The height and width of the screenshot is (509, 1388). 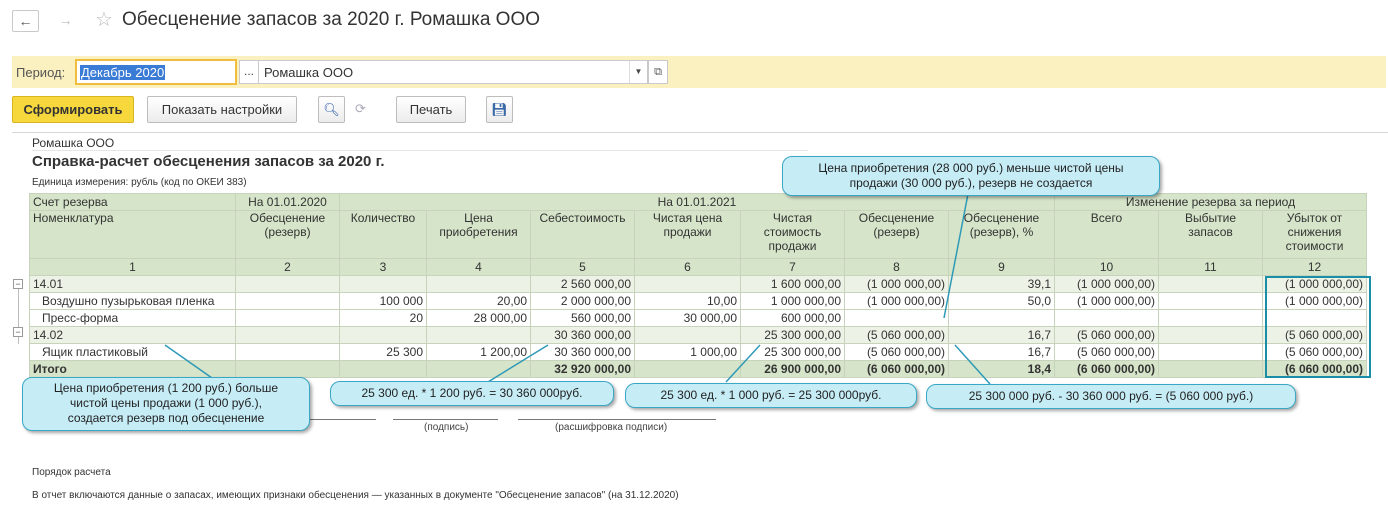 What do you see at coordinates (123, 72) in the screenshot?
I see `period-value: Декабрь 2020` at bounding box center [123, 72].